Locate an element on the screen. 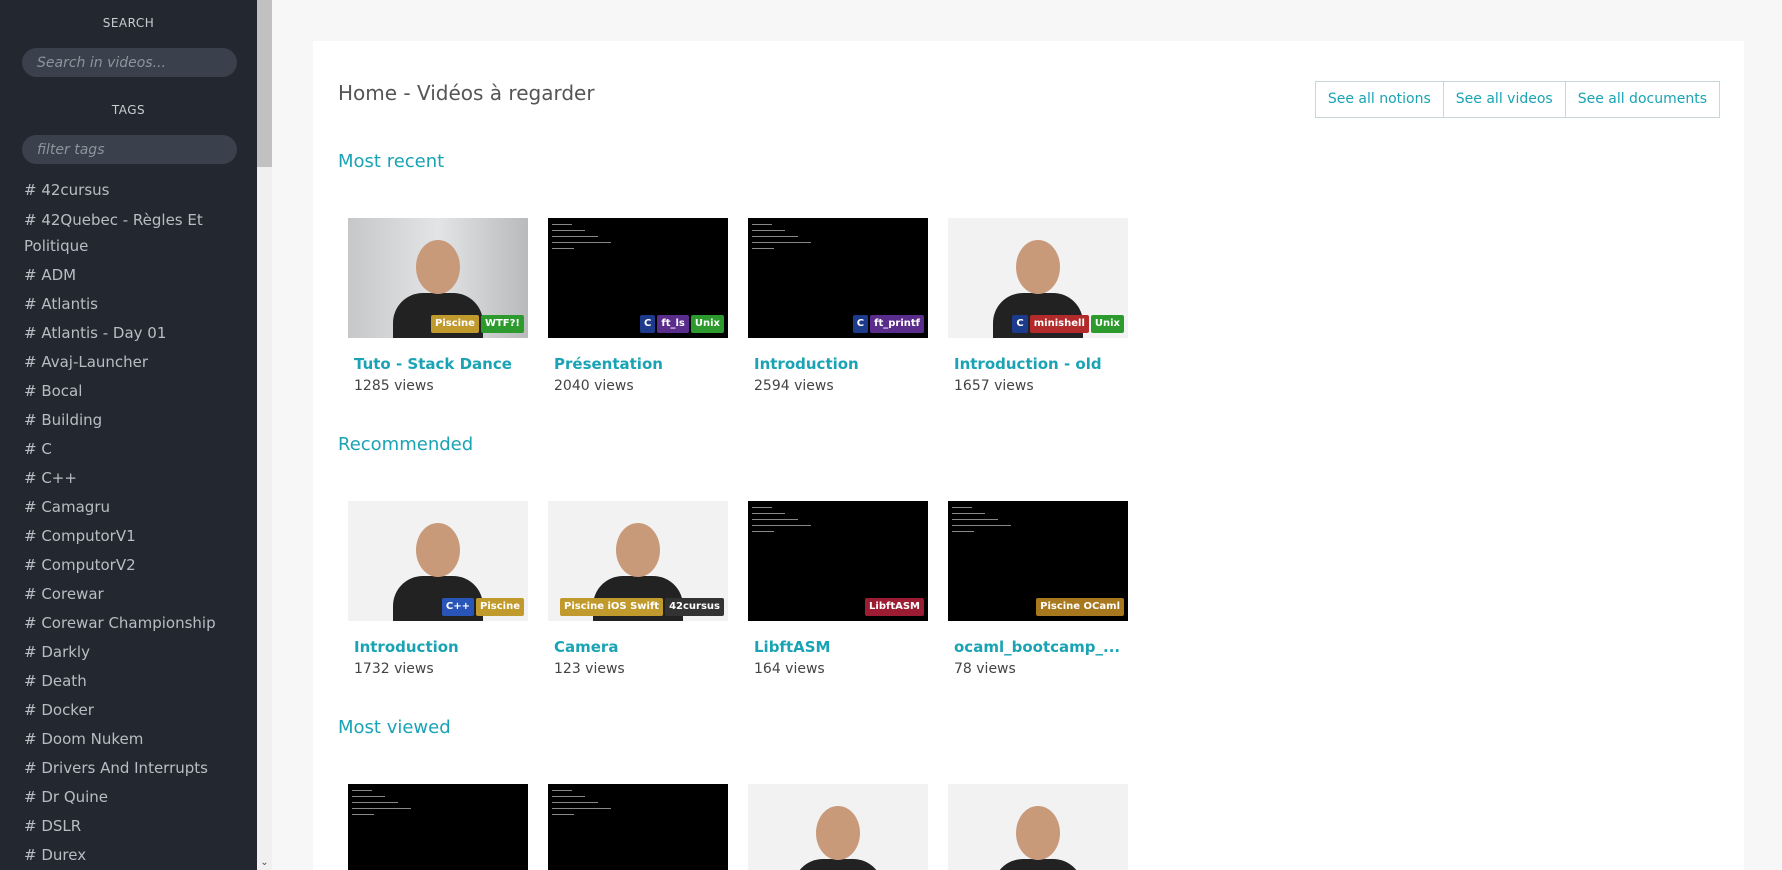 This screenshot has width=1782, height=870. tag-badge: ft_printf is located at coordinates (897, 324).